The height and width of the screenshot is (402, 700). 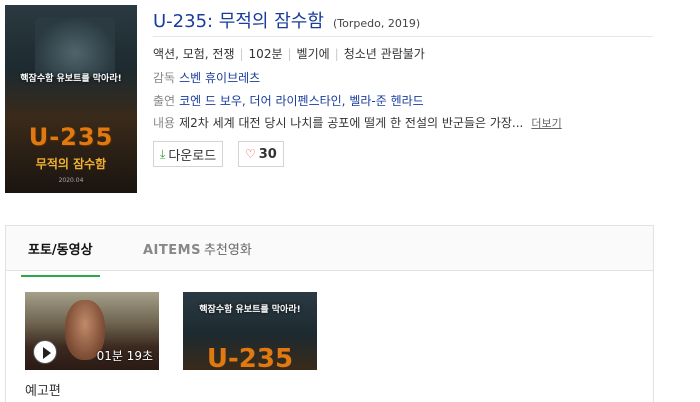 I want to click on cast-label: 출연, so click(x=164, y=101).